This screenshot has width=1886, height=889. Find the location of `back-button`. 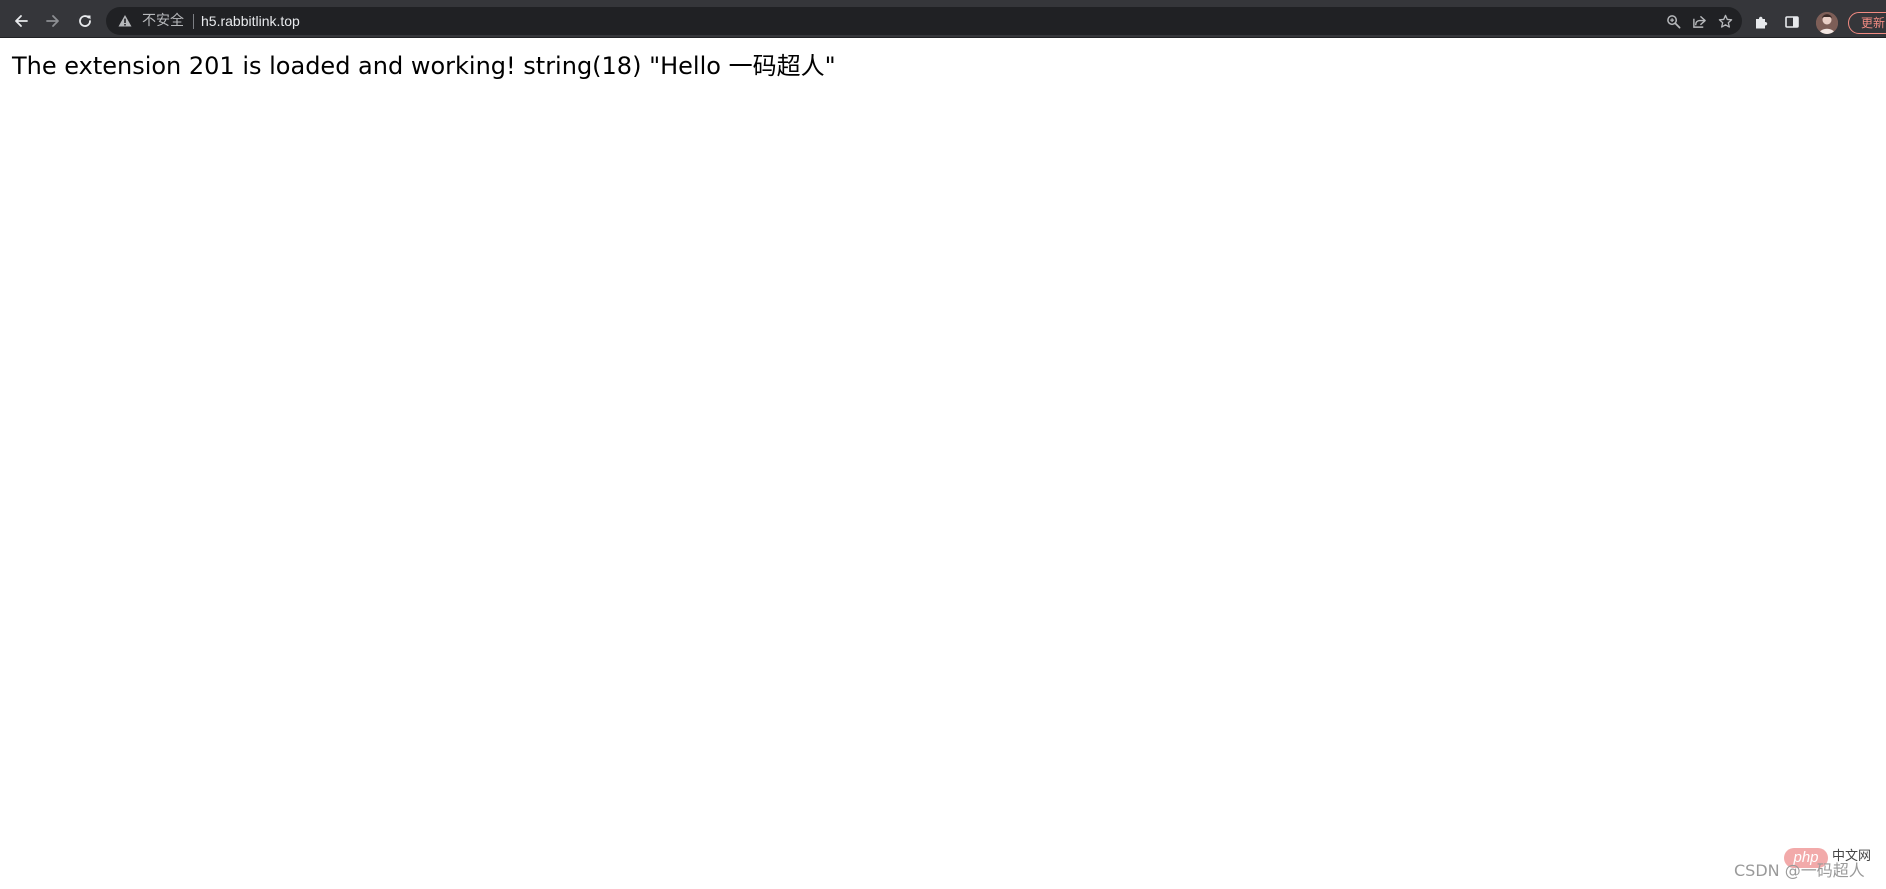

back-button is located at coordinates (21, 21).